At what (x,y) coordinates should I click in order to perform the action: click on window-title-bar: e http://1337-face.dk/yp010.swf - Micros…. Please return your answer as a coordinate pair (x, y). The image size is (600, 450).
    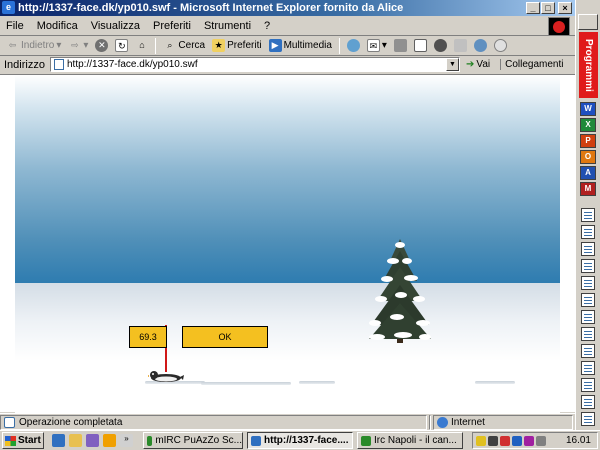
    Looking at the image, I should click on (287, 8).